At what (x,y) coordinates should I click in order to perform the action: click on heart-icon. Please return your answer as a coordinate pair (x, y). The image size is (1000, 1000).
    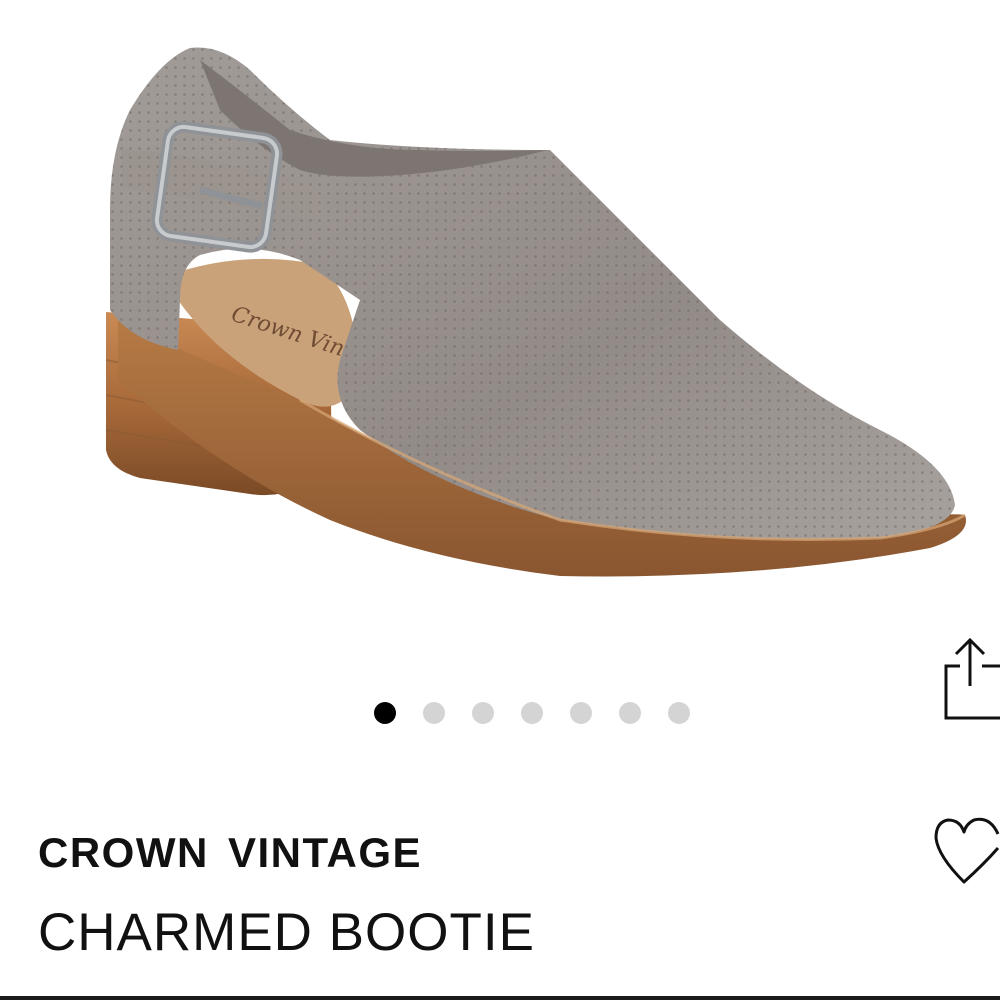
    Looking at the image, I should click on (967, 850).